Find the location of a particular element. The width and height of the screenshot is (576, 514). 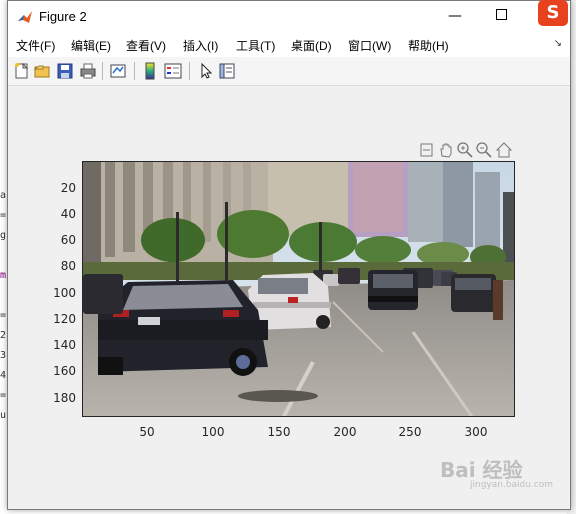

y-tick-label: 120 is located at coordinates (64, 319).